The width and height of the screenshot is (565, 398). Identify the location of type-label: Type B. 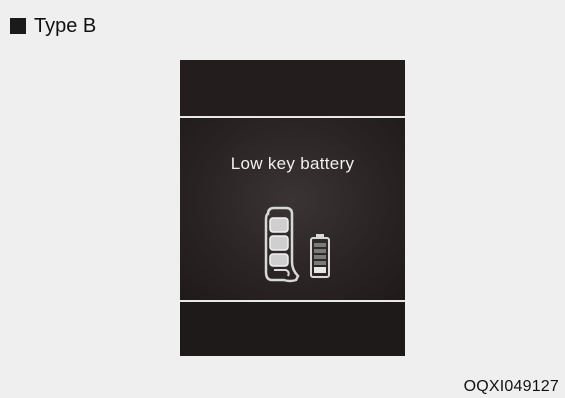
(53, 26).